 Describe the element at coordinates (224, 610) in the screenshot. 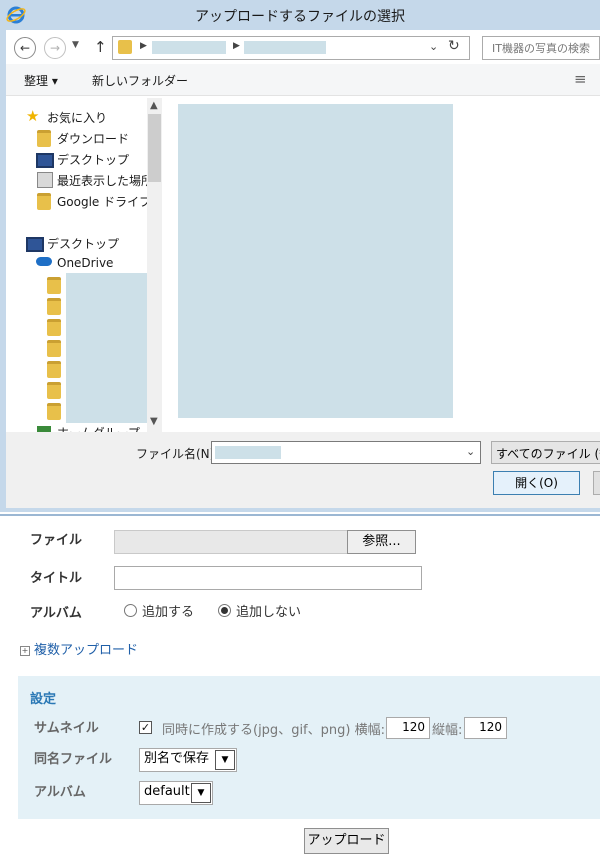

I see `album-noadd-radio` at that location.